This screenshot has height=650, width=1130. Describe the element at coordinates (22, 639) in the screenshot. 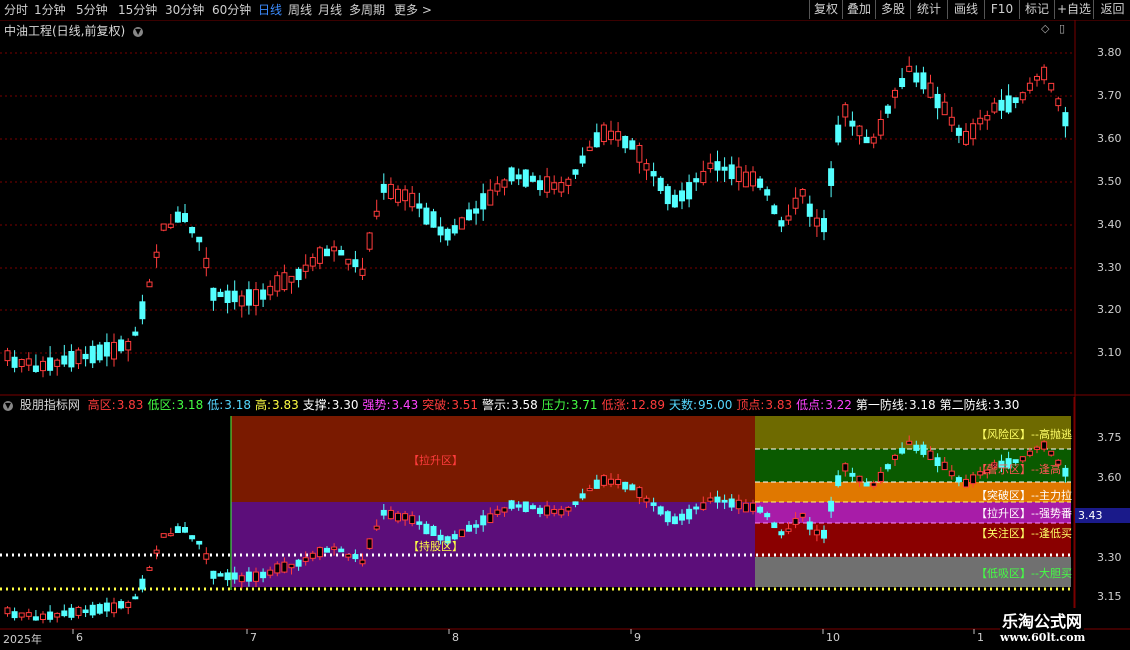

I see `x-tick-label: 2025年` at that location.